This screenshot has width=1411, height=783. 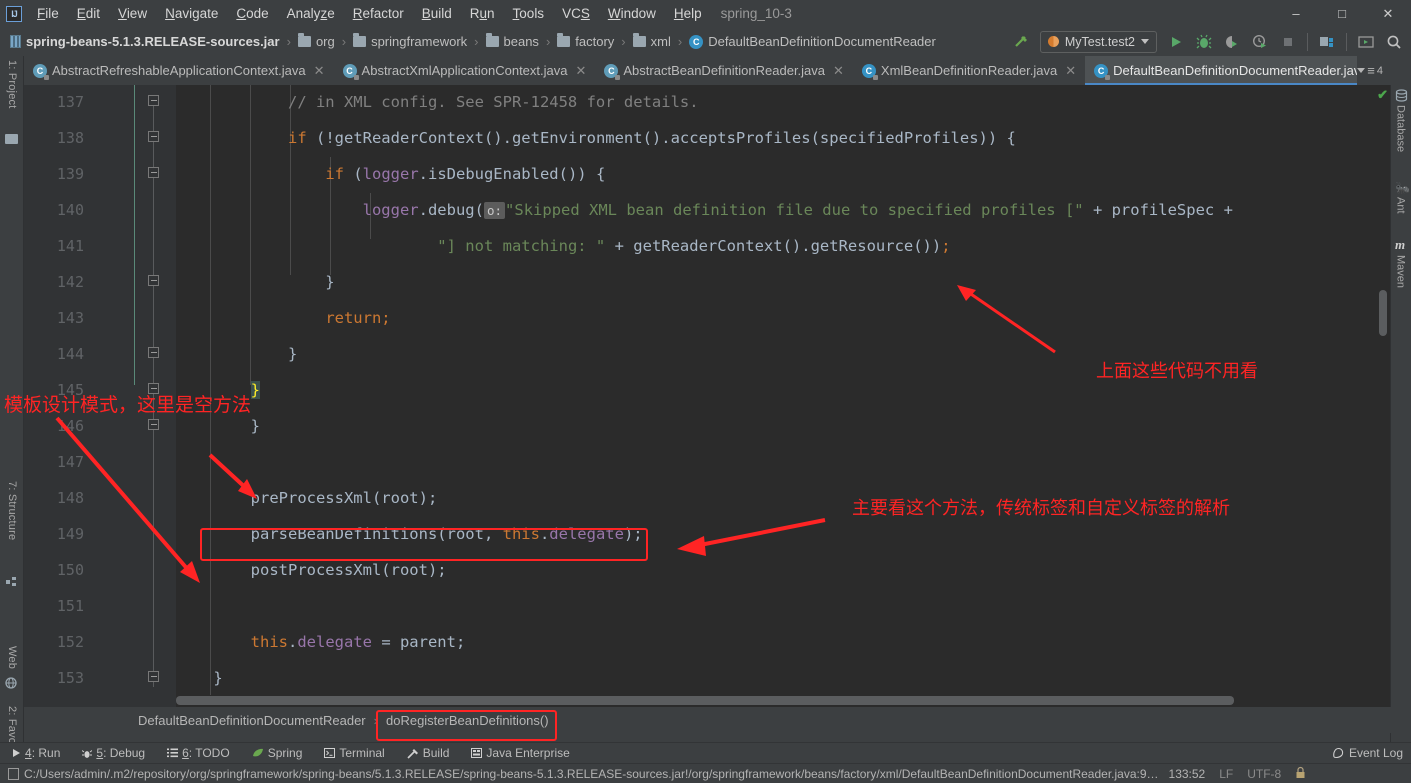 I want to click on code-line-143: return;, so click(x=283, y=318).